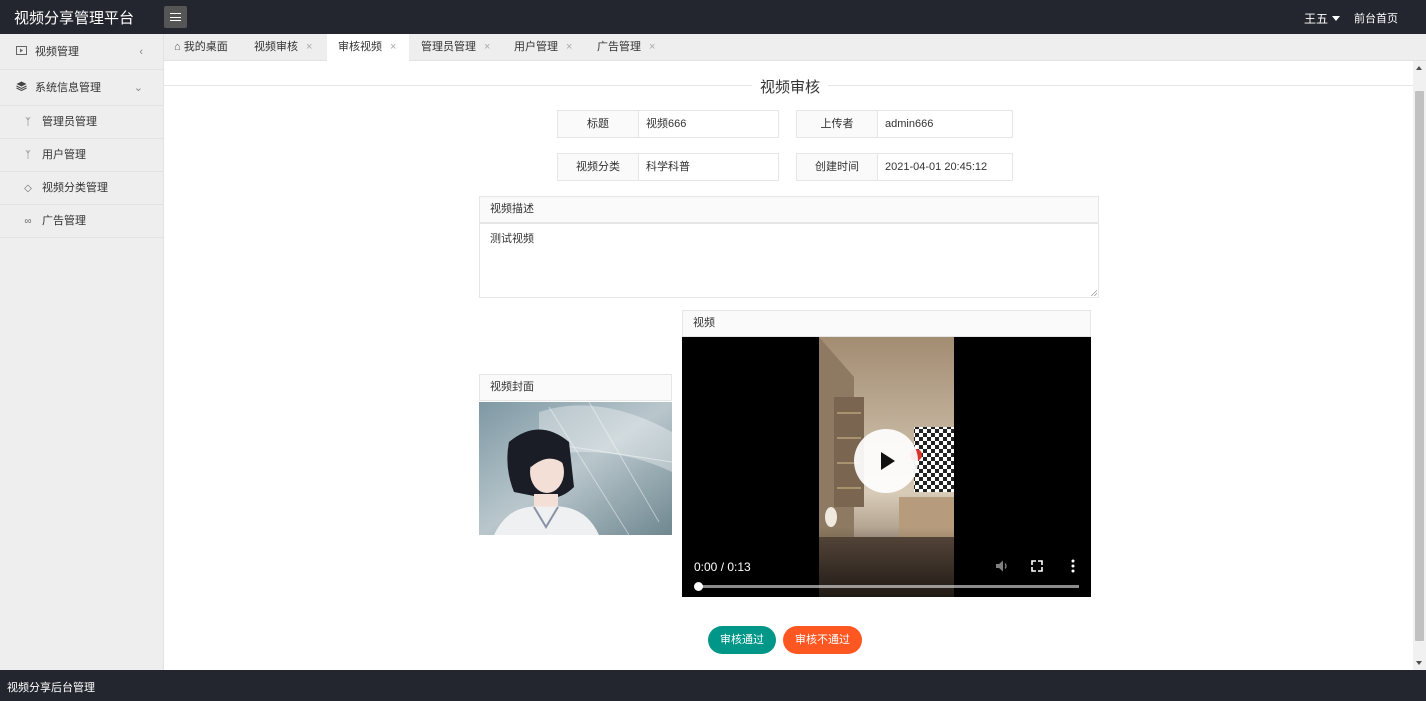  What do you see at coordinates (713, 17) in the screenshot?
I see `top-header: 视频分享管理平台 王五 前台首页` at bounding box center [713, 17].